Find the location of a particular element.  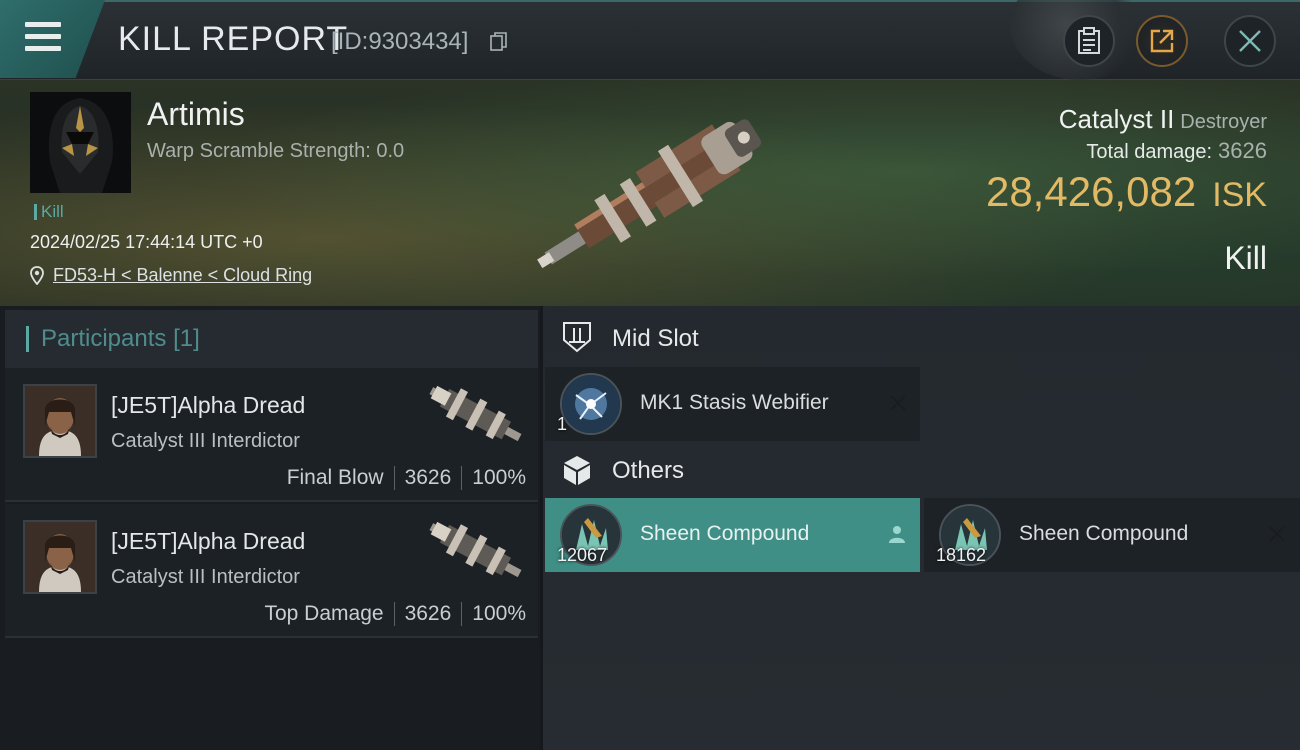

cargo-quantity: 12067 is located at coordinates (582, 555).